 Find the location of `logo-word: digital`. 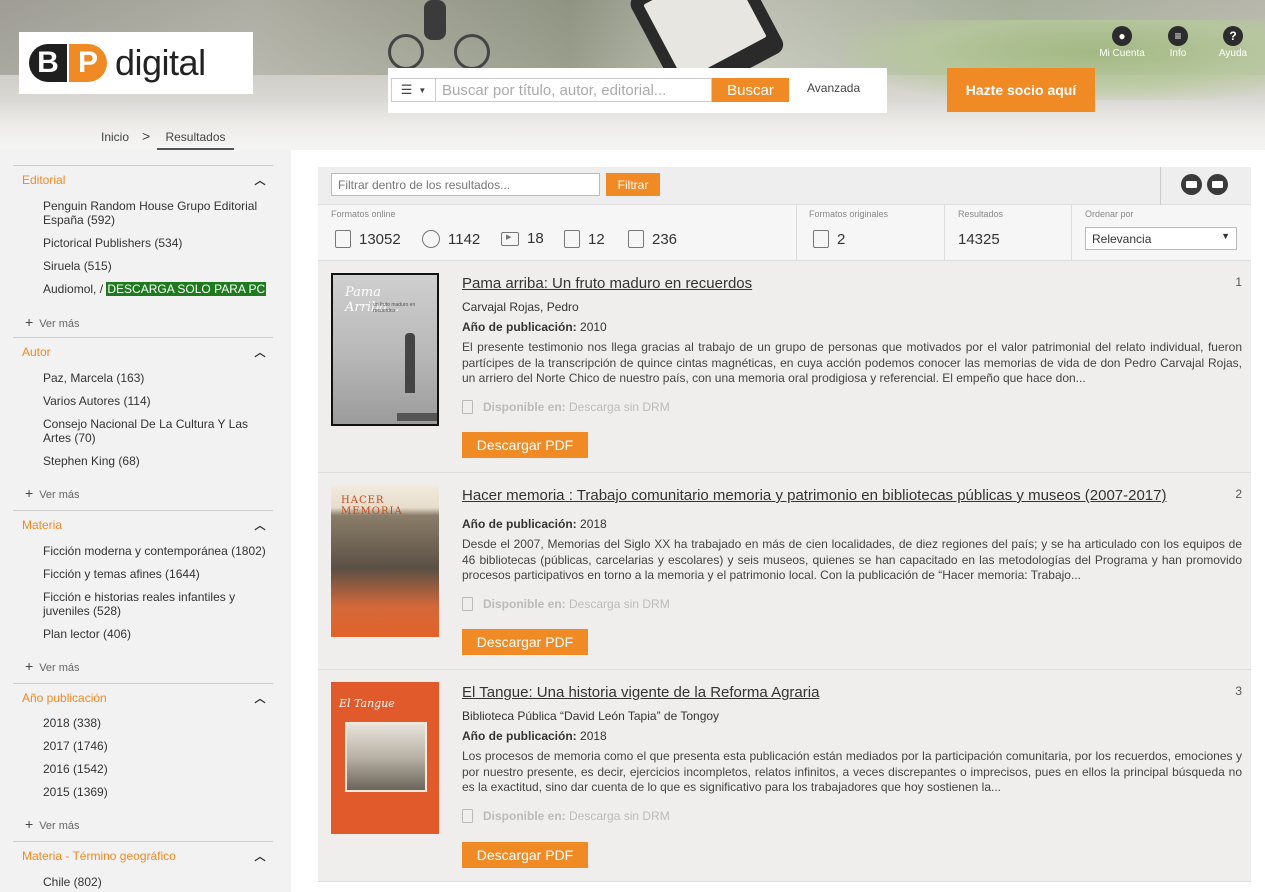

logo-word: digital is located at coordinates (160, 62).